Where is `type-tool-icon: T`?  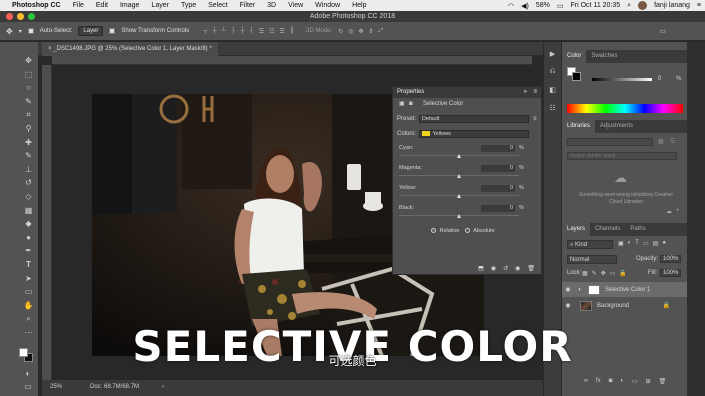 type-tool-icon: T is located at coordinates (29, 265).